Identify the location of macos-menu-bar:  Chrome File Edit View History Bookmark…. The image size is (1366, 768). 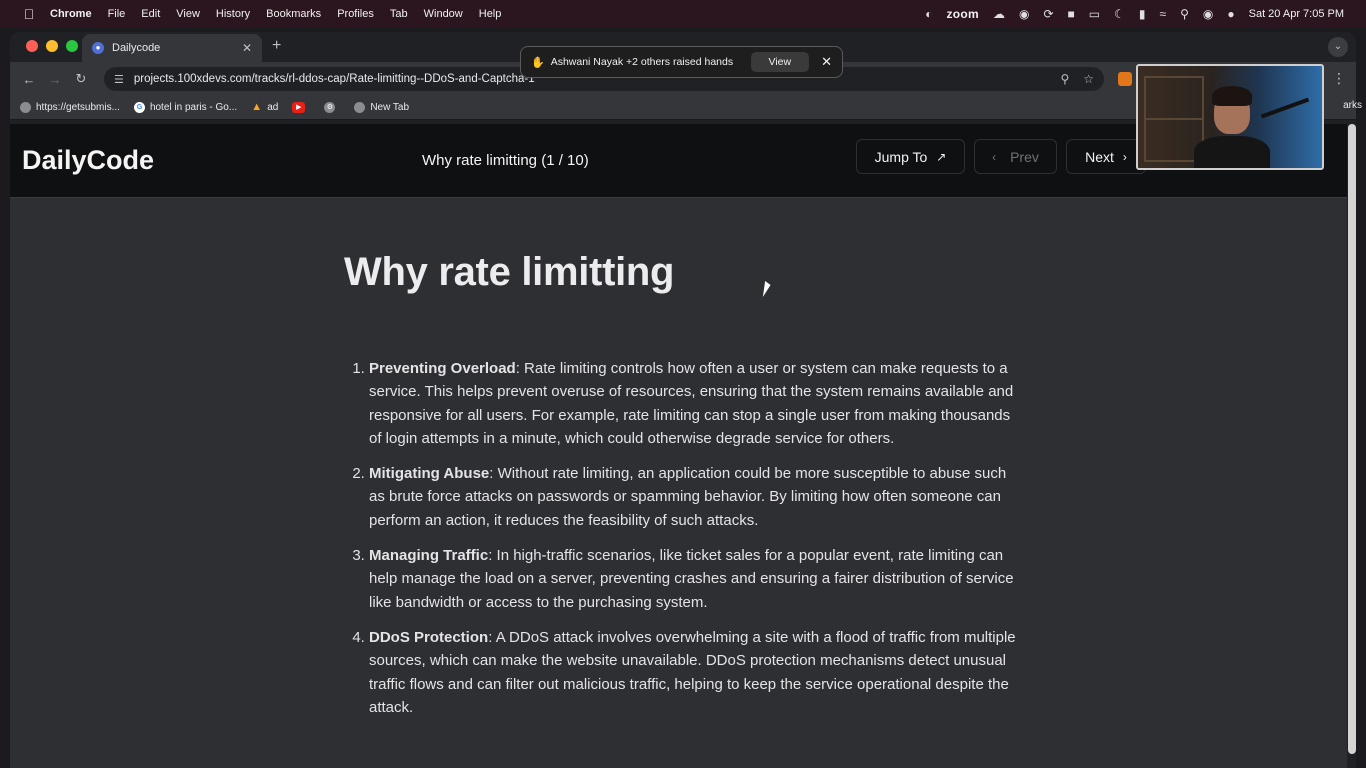
(683, 14).